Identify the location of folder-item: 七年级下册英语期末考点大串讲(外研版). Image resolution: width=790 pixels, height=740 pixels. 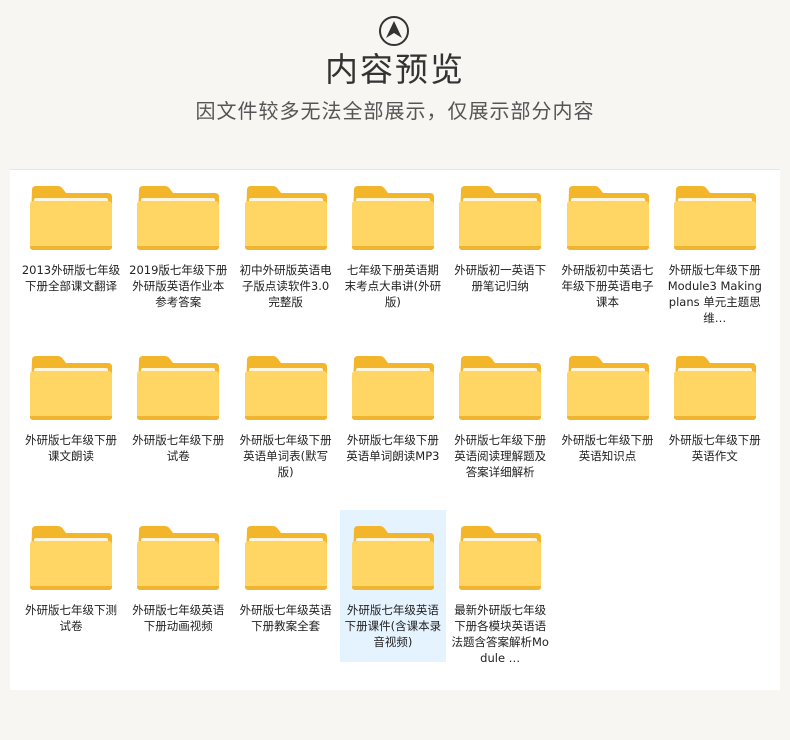
(393, 246).